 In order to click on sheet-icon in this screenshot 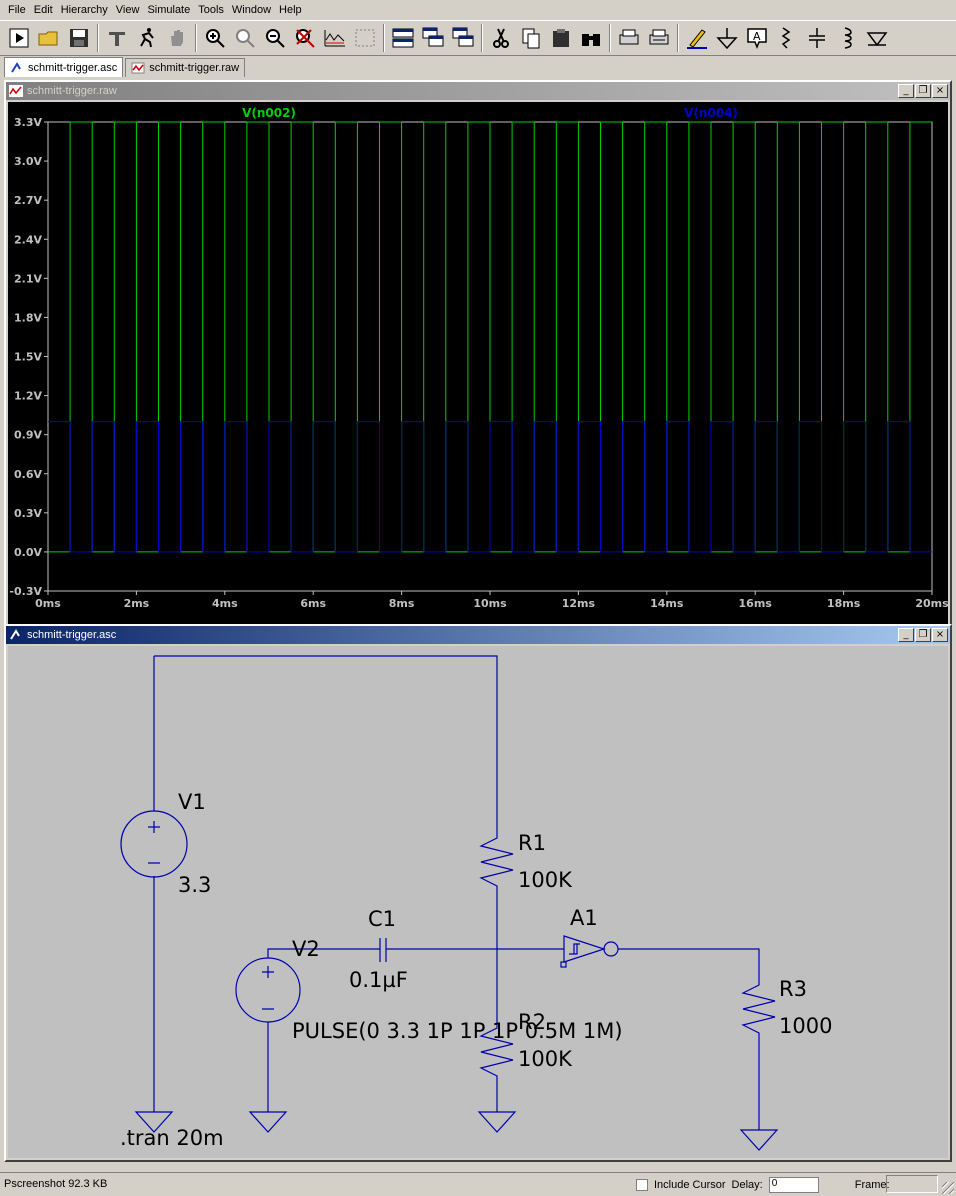, I will do `click(365, 38)`.